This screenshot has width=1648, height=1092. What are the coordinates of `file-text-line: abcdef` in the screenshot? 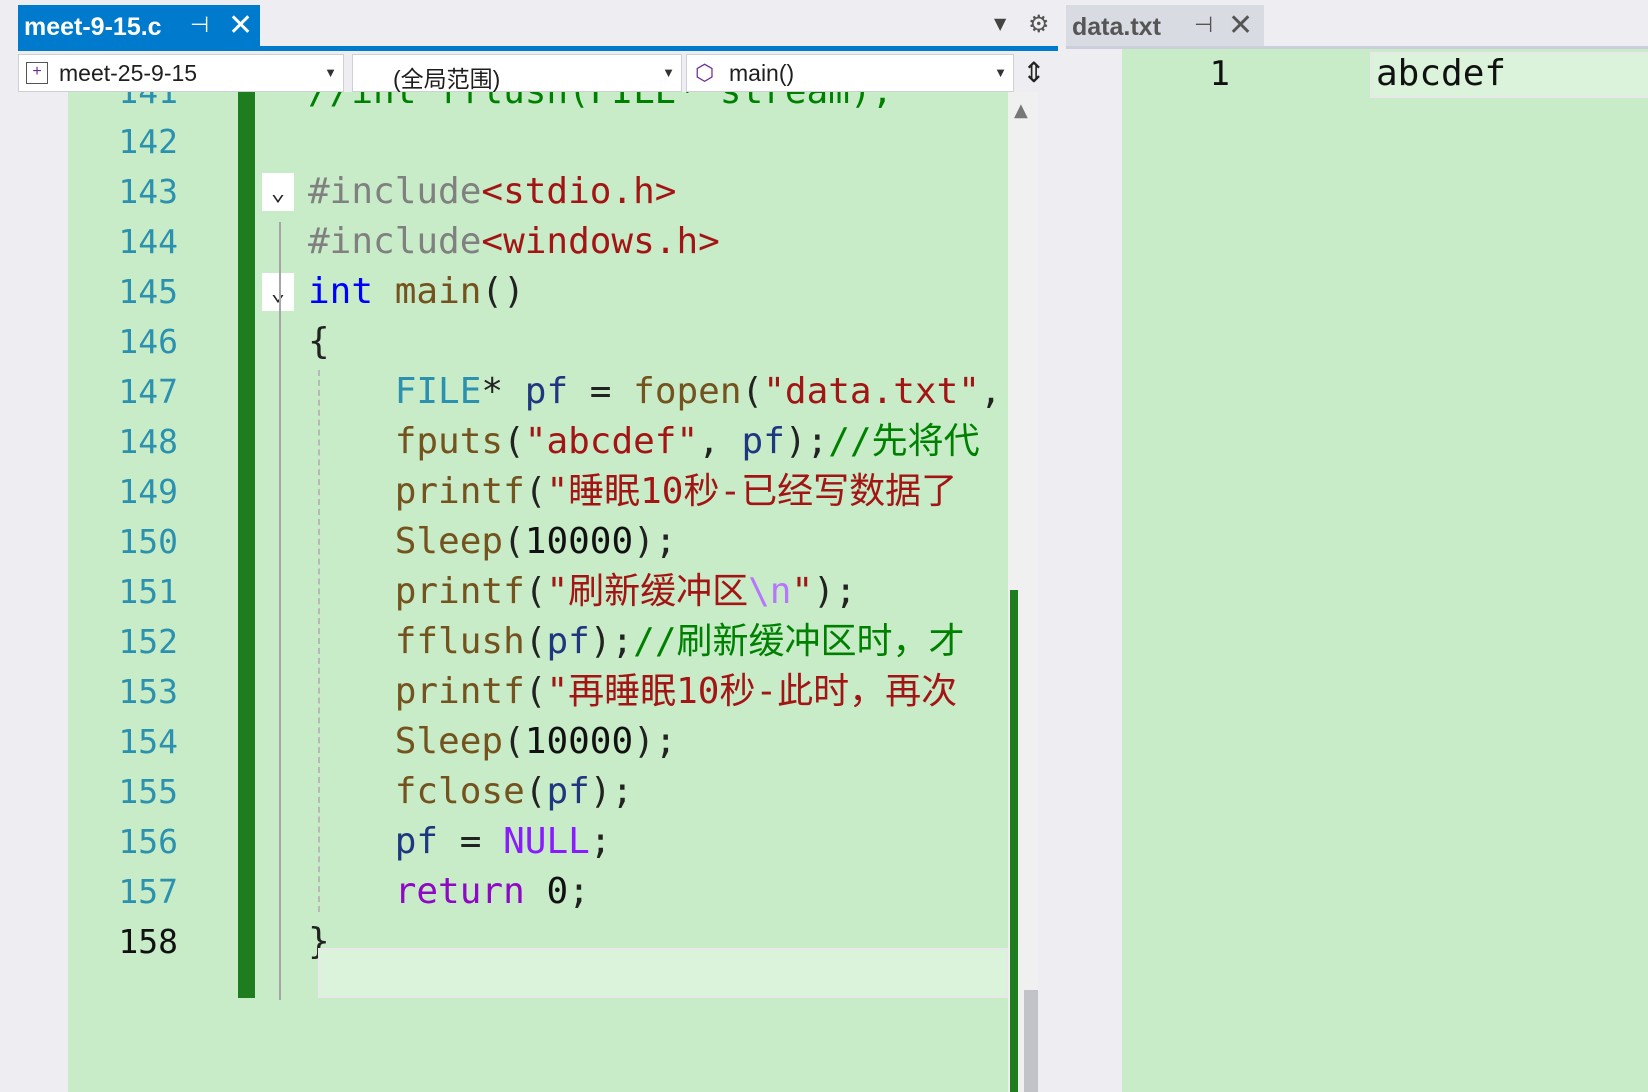 It's located at (1441, 74).